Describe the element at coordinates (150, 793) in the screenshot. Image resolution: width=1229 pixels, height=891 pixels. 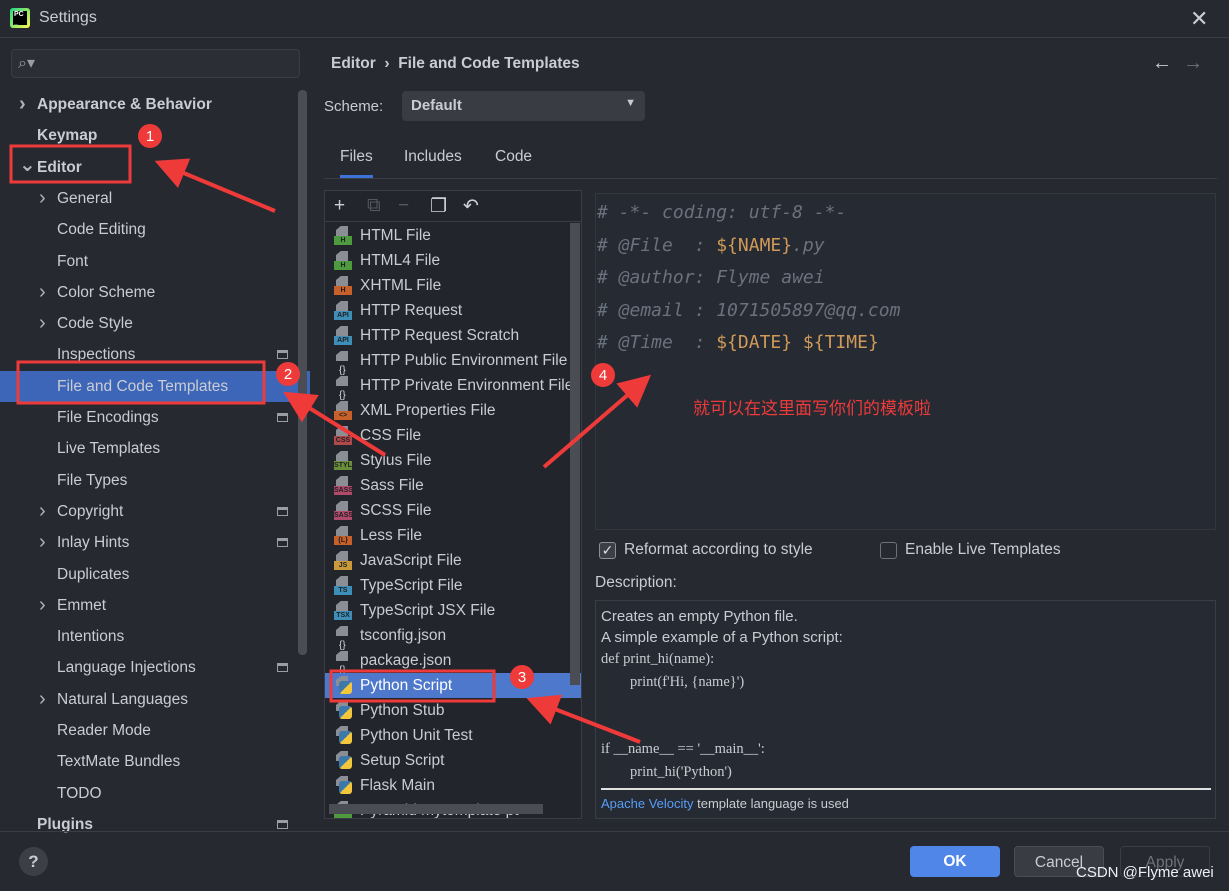
I see `sidebar-item-todo: TODO` at that location.